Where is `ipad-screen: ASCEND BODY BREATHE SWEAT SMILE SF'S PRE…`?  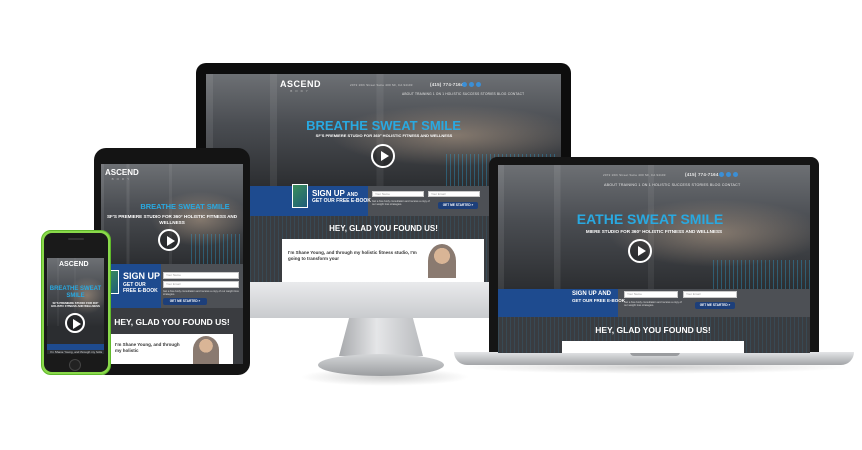
ipad-screen: ASCEND BODY BREATHE SWEAT SMILE SF'S PRE… is located at coordinates (172, 264).